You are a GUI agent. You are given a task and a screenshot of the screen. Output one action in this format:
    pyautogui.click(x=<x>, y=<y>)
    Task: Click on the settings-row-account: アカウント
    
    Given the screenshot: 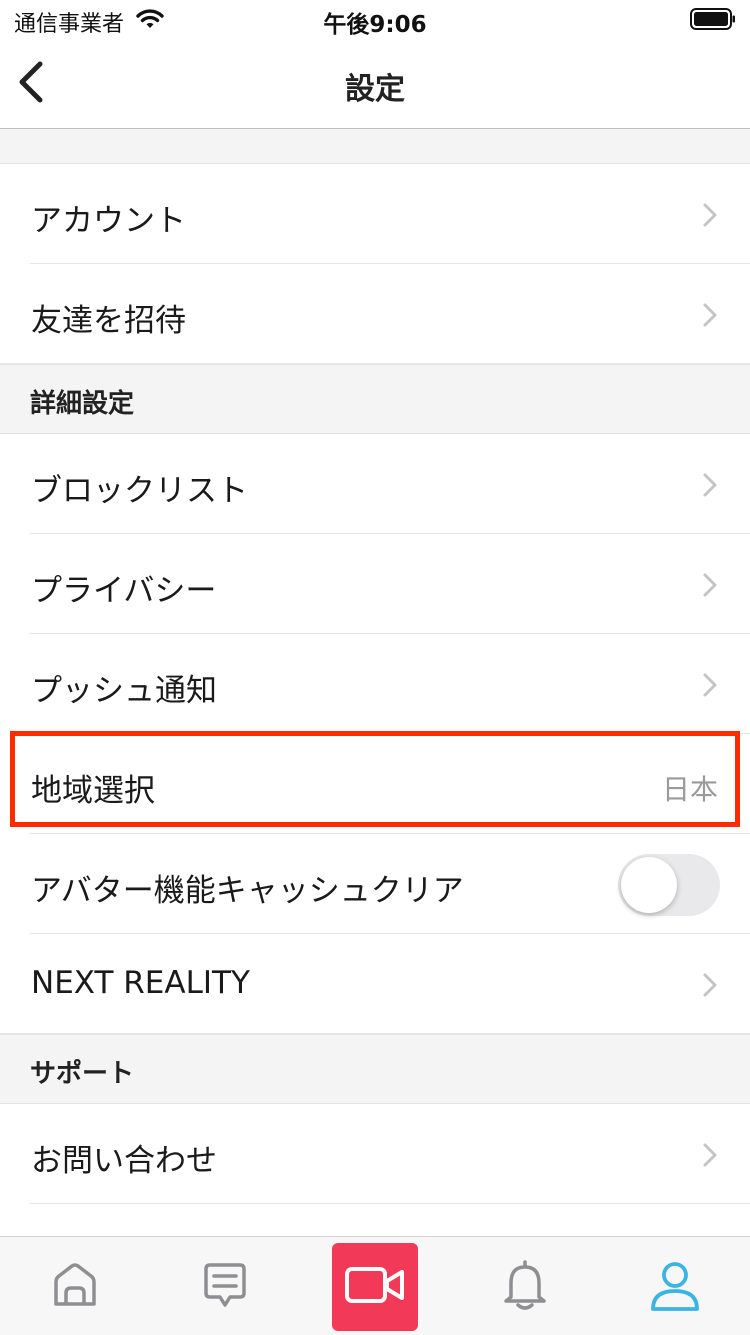 What is the action you would take?
    pyautogui.click(x=375, y=214)
    